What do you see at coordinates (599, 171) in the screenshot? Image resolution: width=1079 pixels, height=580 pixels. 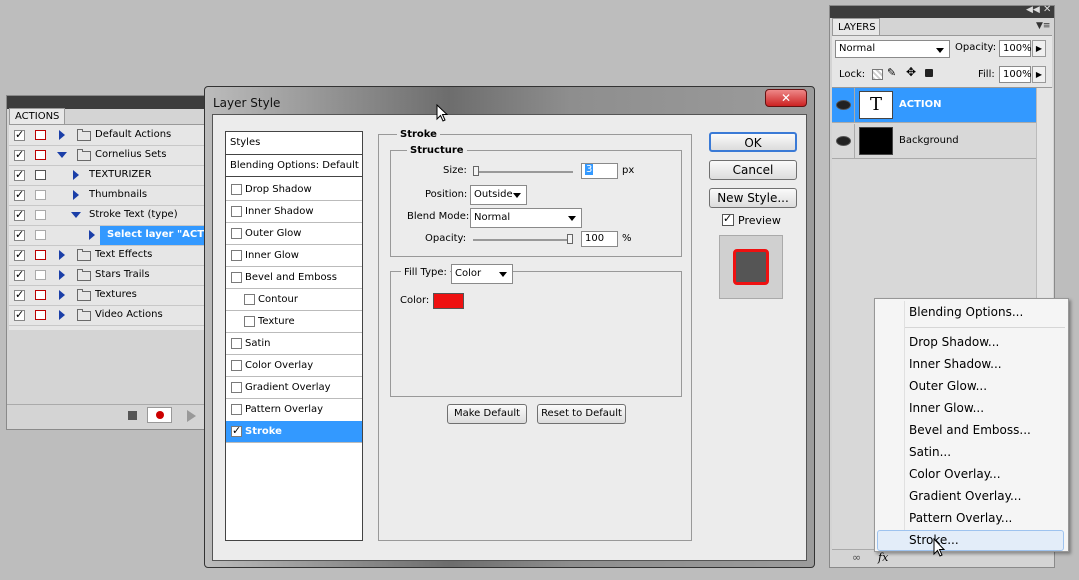 I see `size-input: 3` at bounding box center [599, 171].